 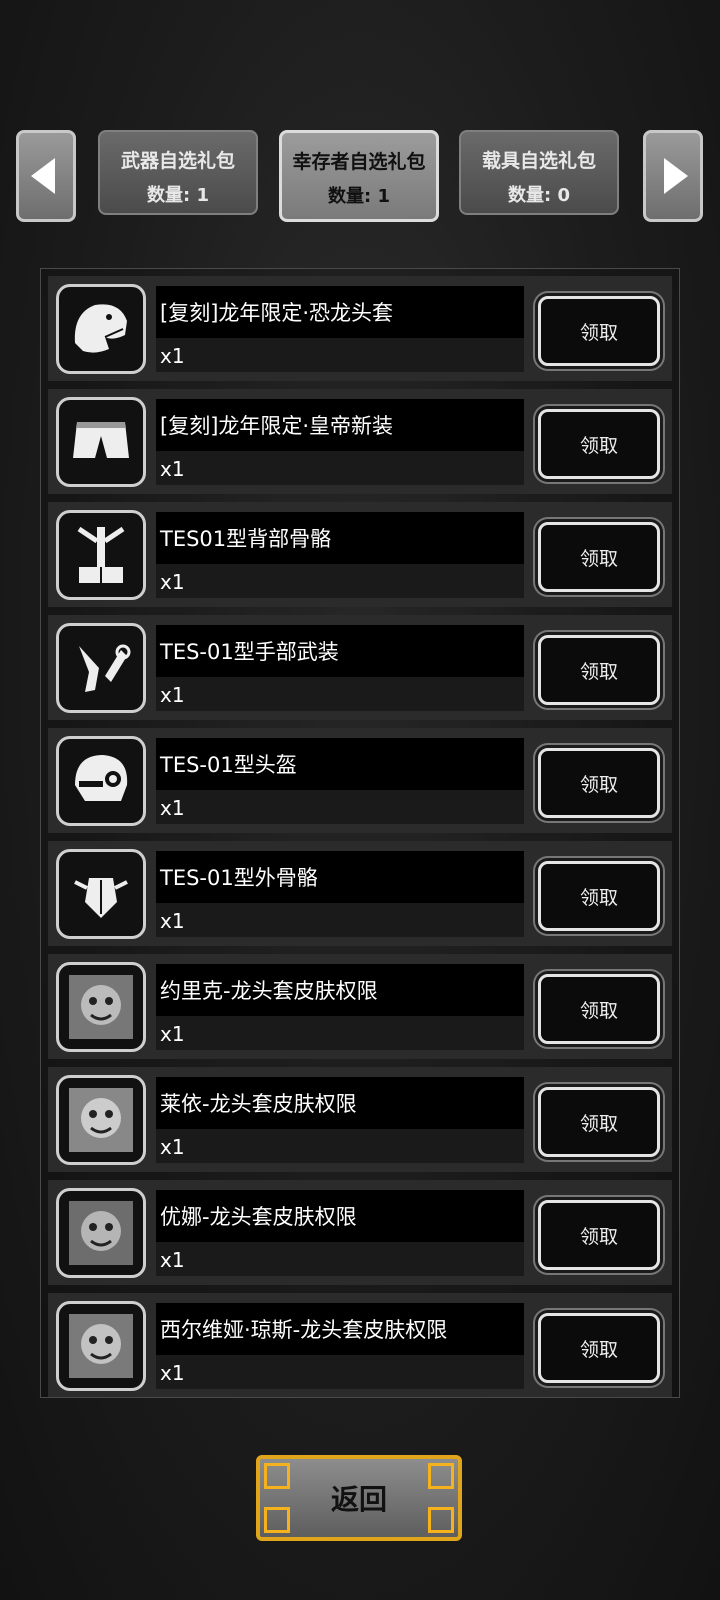 I want to click on list-item: TES01型背部骨骼 x1 领取, so click(x=360, y=554).